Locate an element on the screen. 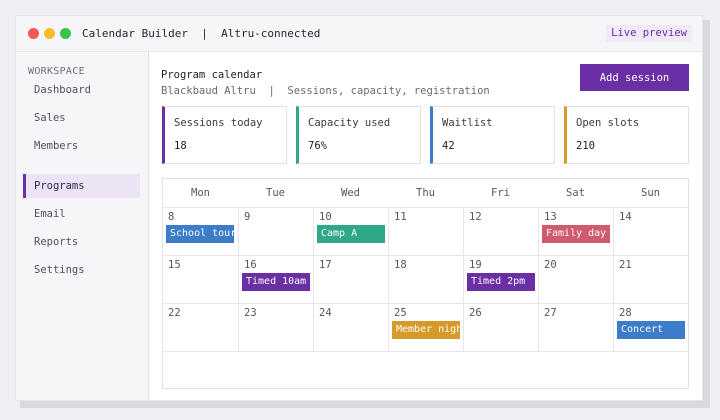  sidebar-item-reports: Reports is located at coordinates (81, 242).